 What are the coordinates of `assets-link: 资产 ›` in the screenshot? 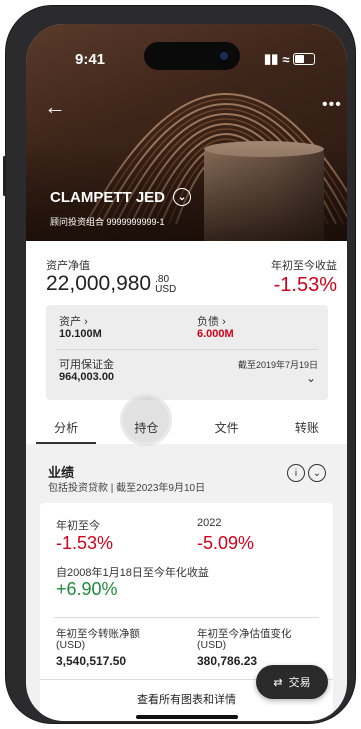 It's located at (73, 321).